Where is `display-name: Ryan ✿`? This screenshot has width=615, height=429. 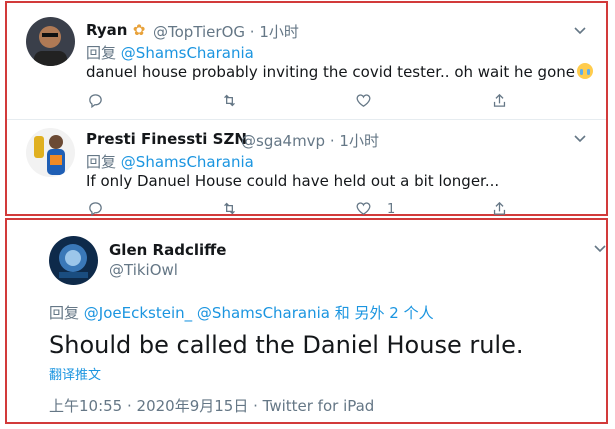
display-name: Ryan ✿ is located at coordinates (115, 30).